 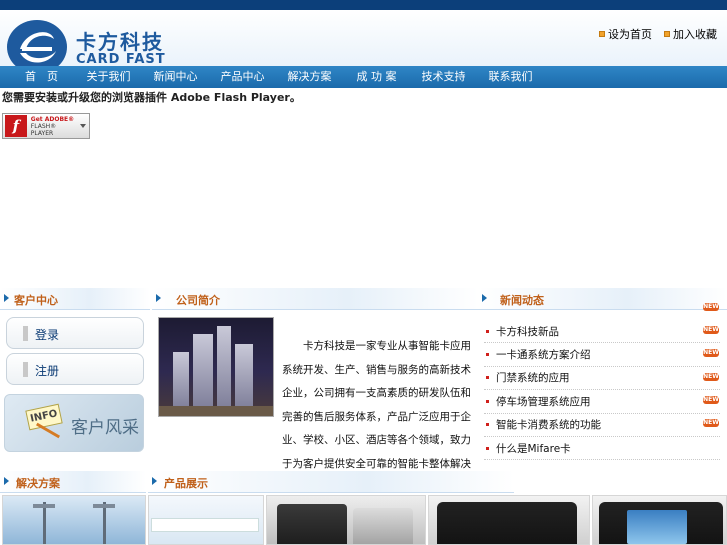 I want to click on login-label: 登录, so click(x=47, y=335).